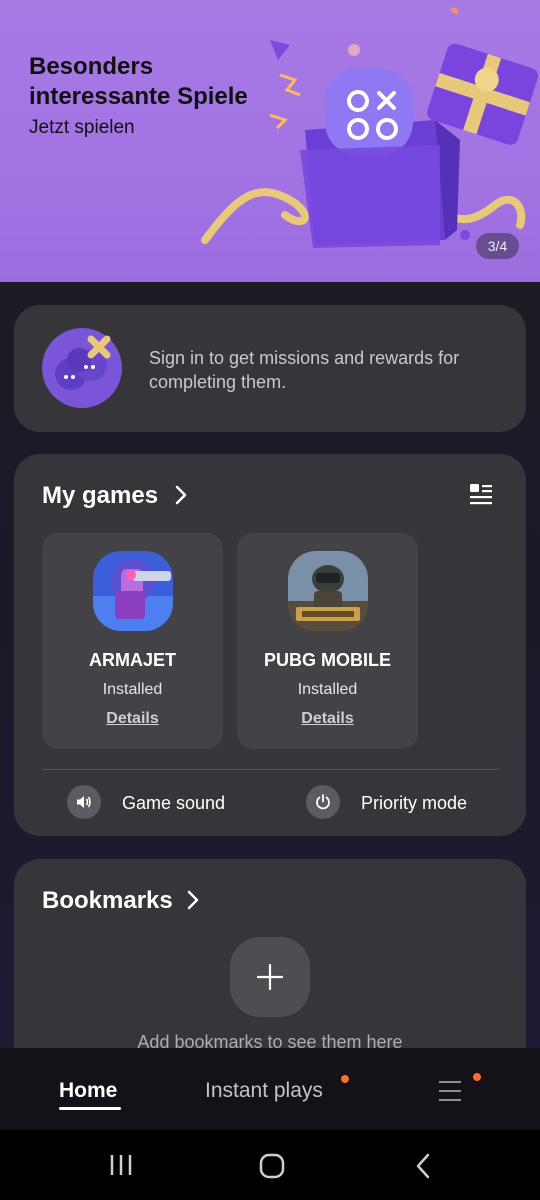 Image resolution: width=540 pixels, height=1200 pixels. Describe the element at coordinates (264, 1091) in the screenshot. I see `tab-instant-plays: Instant plays` at that location.